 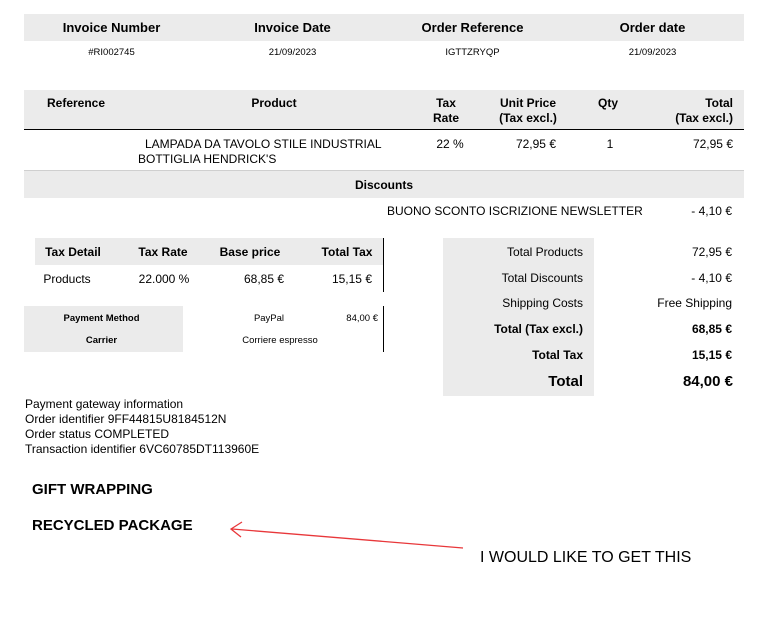 I want to click on annotation-arrow-icon, so click(x=346, y=535).